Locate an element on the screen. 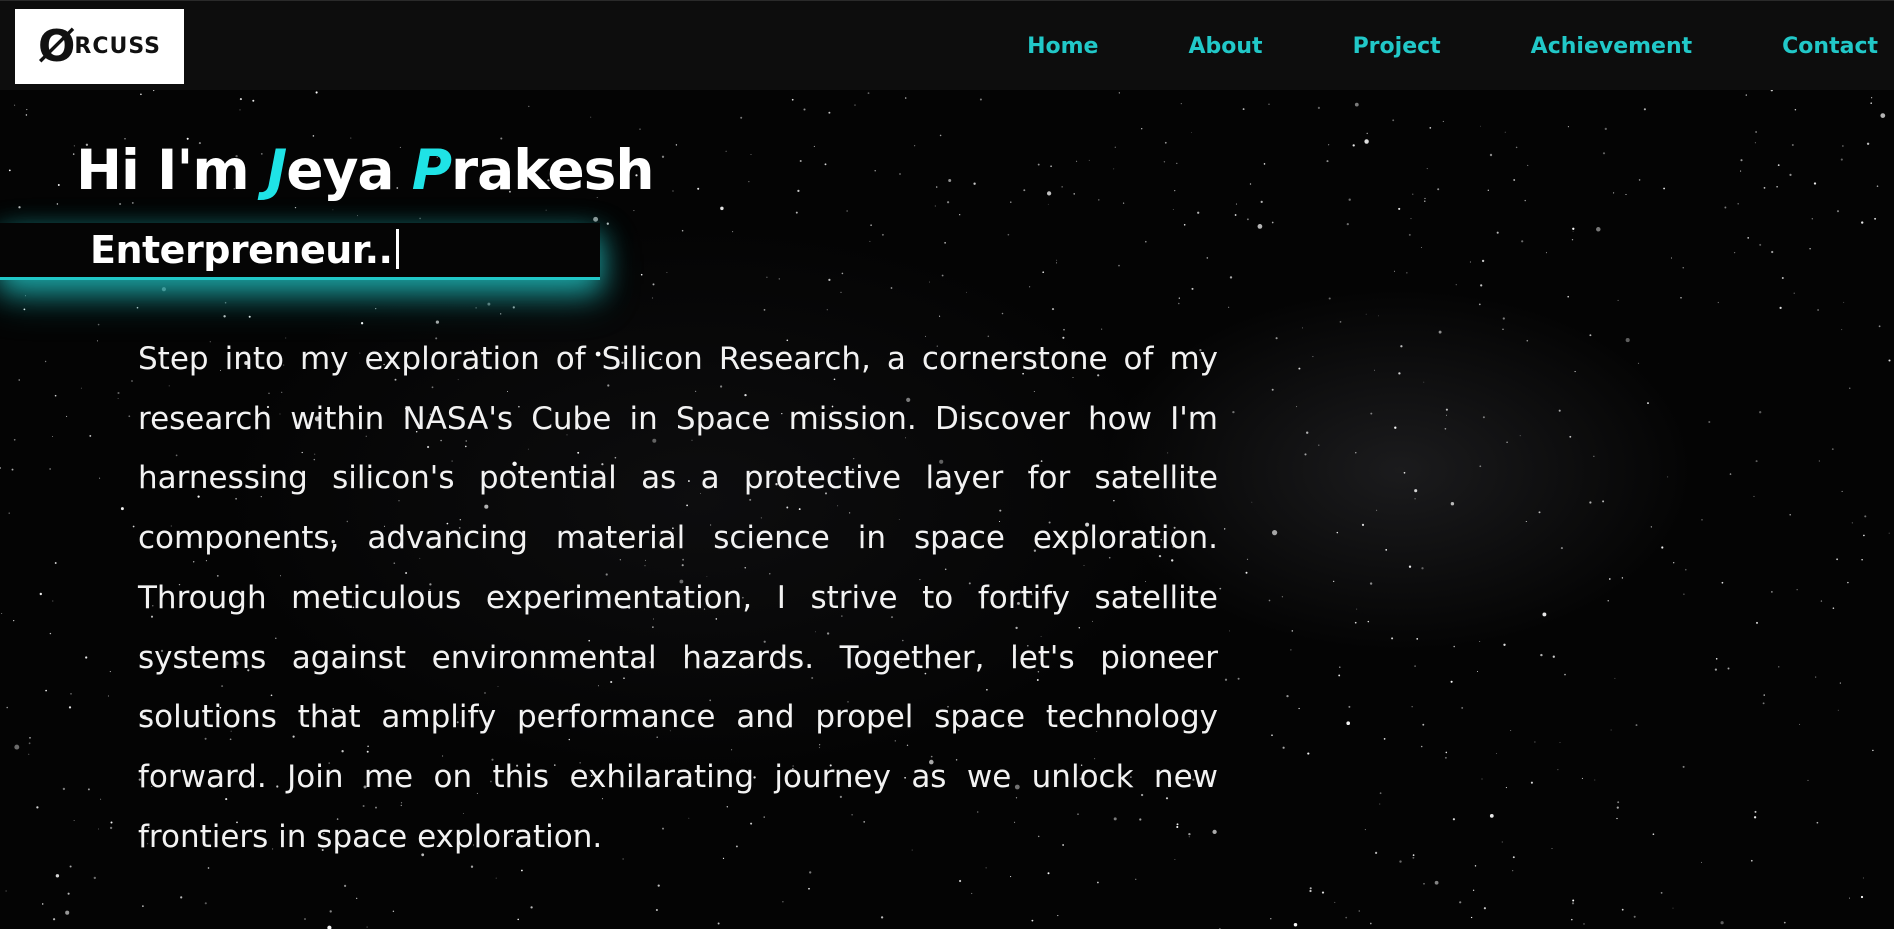  last-name-rest: rakesh is located at coordinates (553, 170).